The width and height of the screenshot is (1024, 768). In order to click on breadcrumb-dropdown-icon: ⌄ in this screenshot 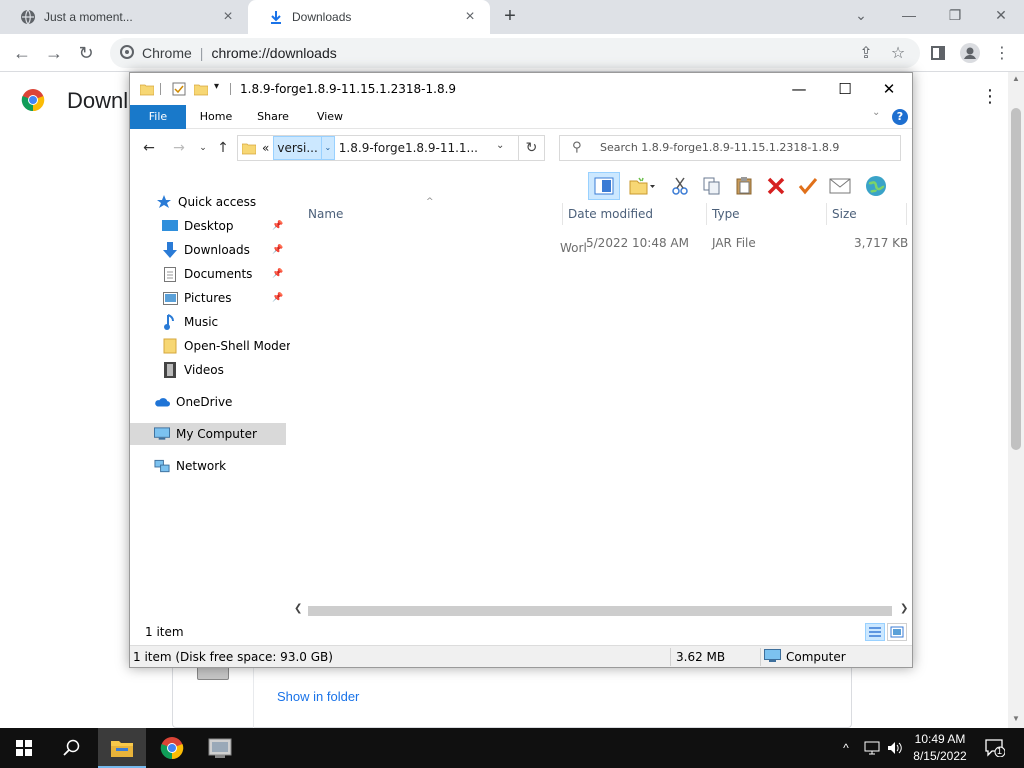, I will do `click(328, 148)`.